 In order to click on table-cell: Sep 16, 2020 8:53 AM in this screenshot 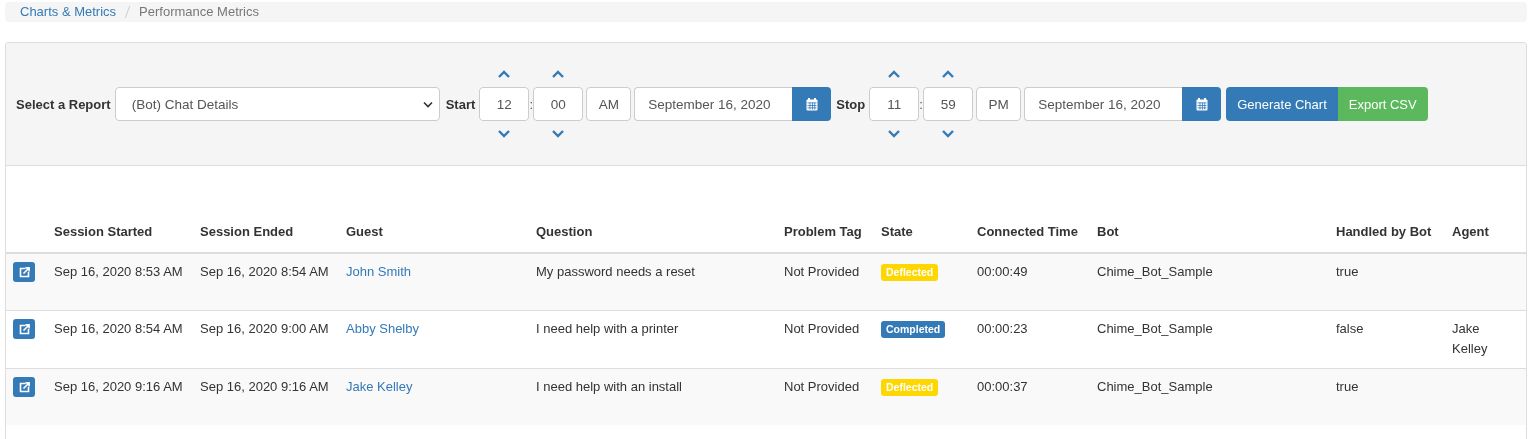, I will do `click(118, 271)`.